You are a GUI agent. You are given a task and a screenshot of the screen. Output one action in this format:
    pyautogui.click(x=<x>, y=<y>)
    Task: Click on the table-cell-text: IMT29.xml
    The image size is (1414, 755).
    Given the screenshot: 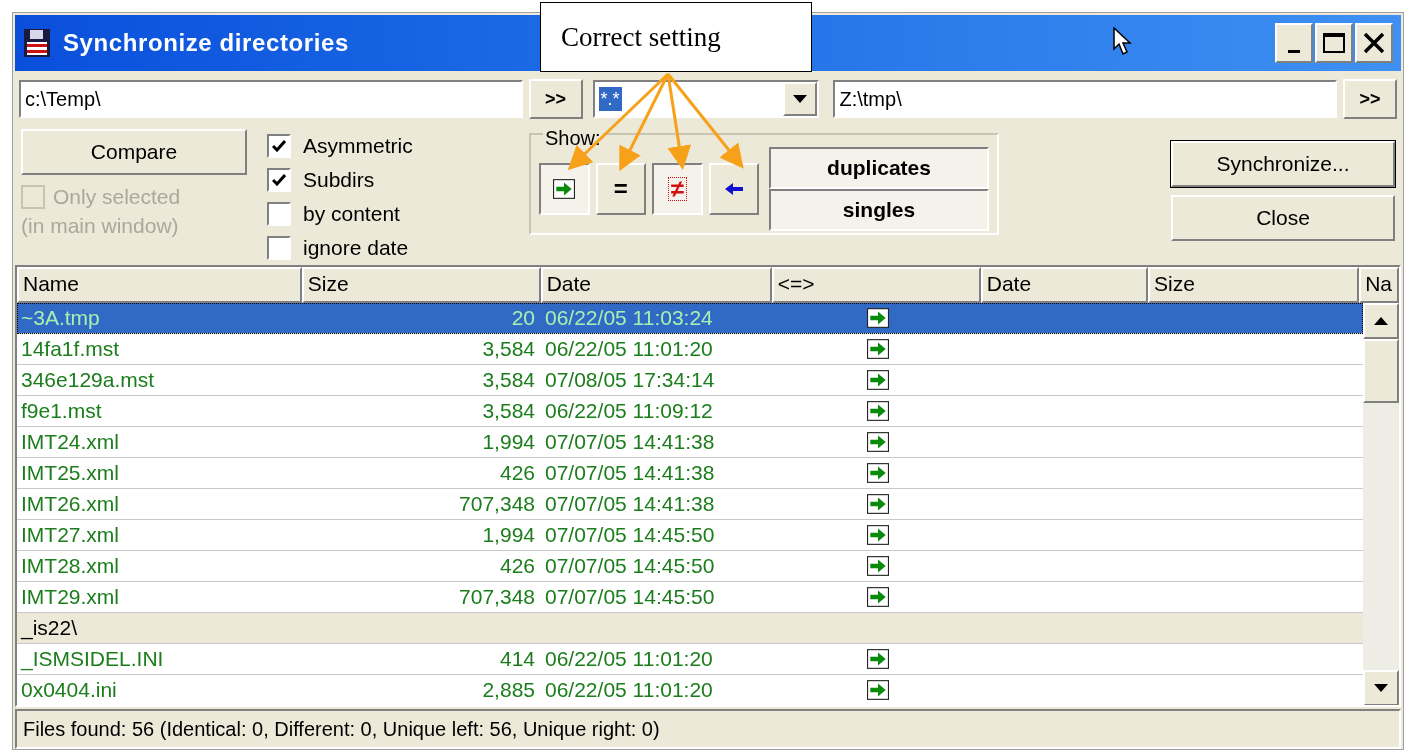 What is the action you would take?
    pyautogui.click(x=70, y=597)
    